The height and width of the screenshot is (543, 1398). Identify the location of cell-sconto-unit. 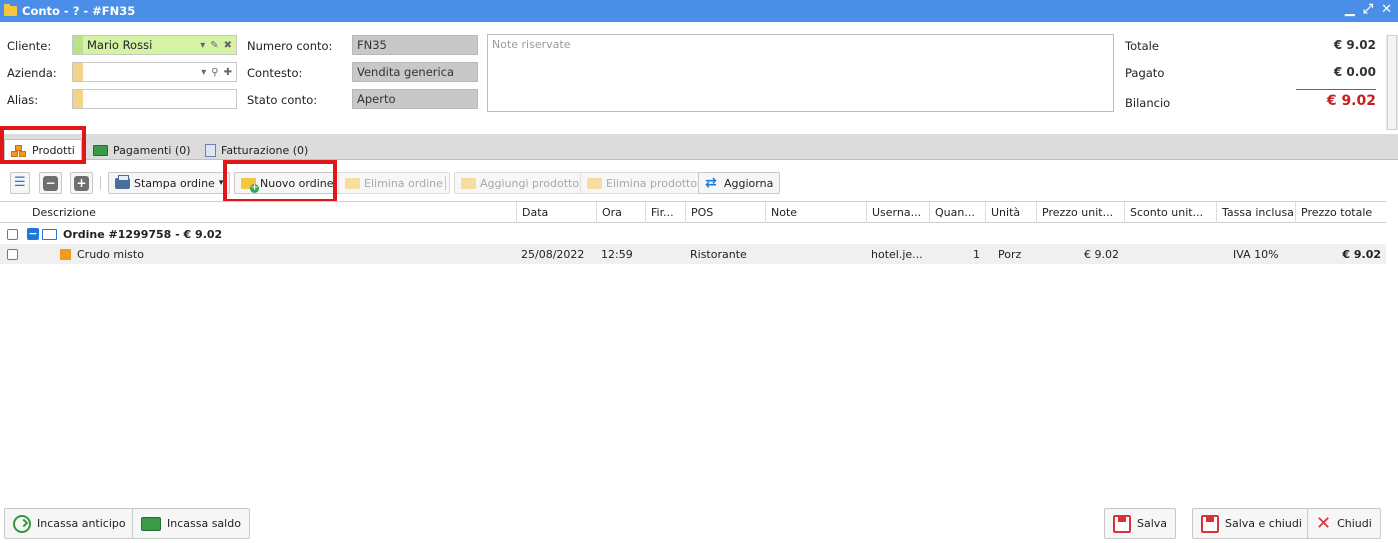
(1126, 254).